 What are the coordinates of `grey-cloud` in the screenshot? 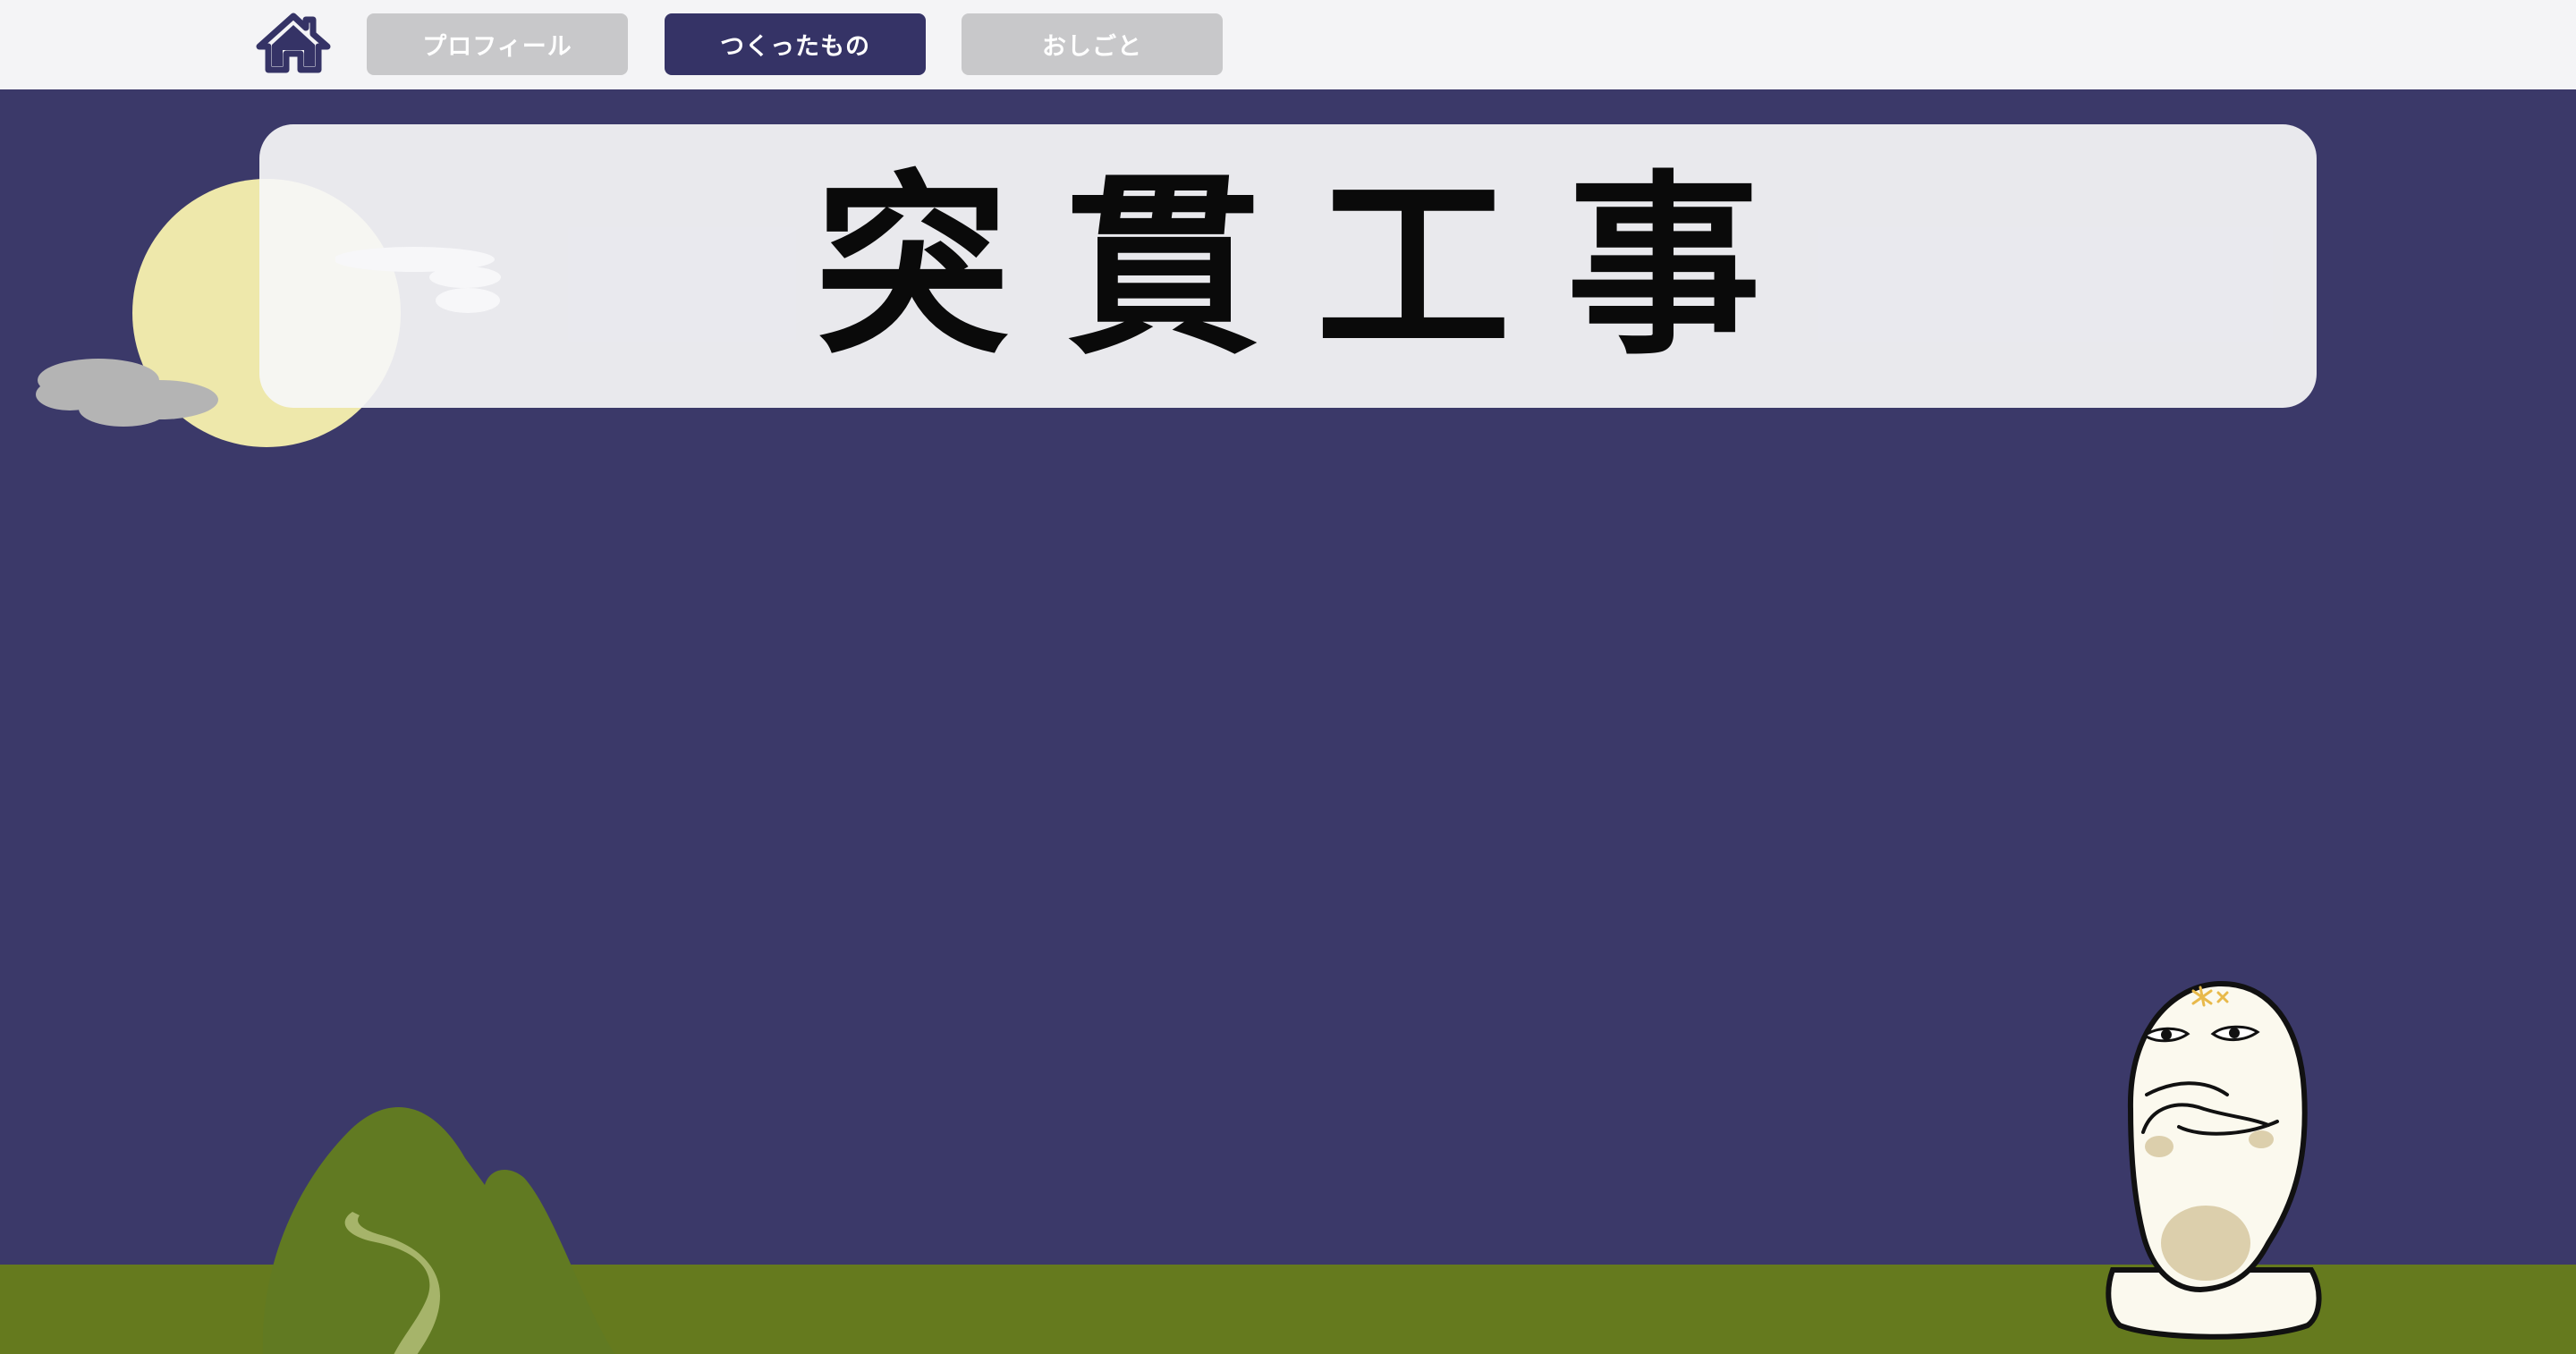 It's located at (127, 393).